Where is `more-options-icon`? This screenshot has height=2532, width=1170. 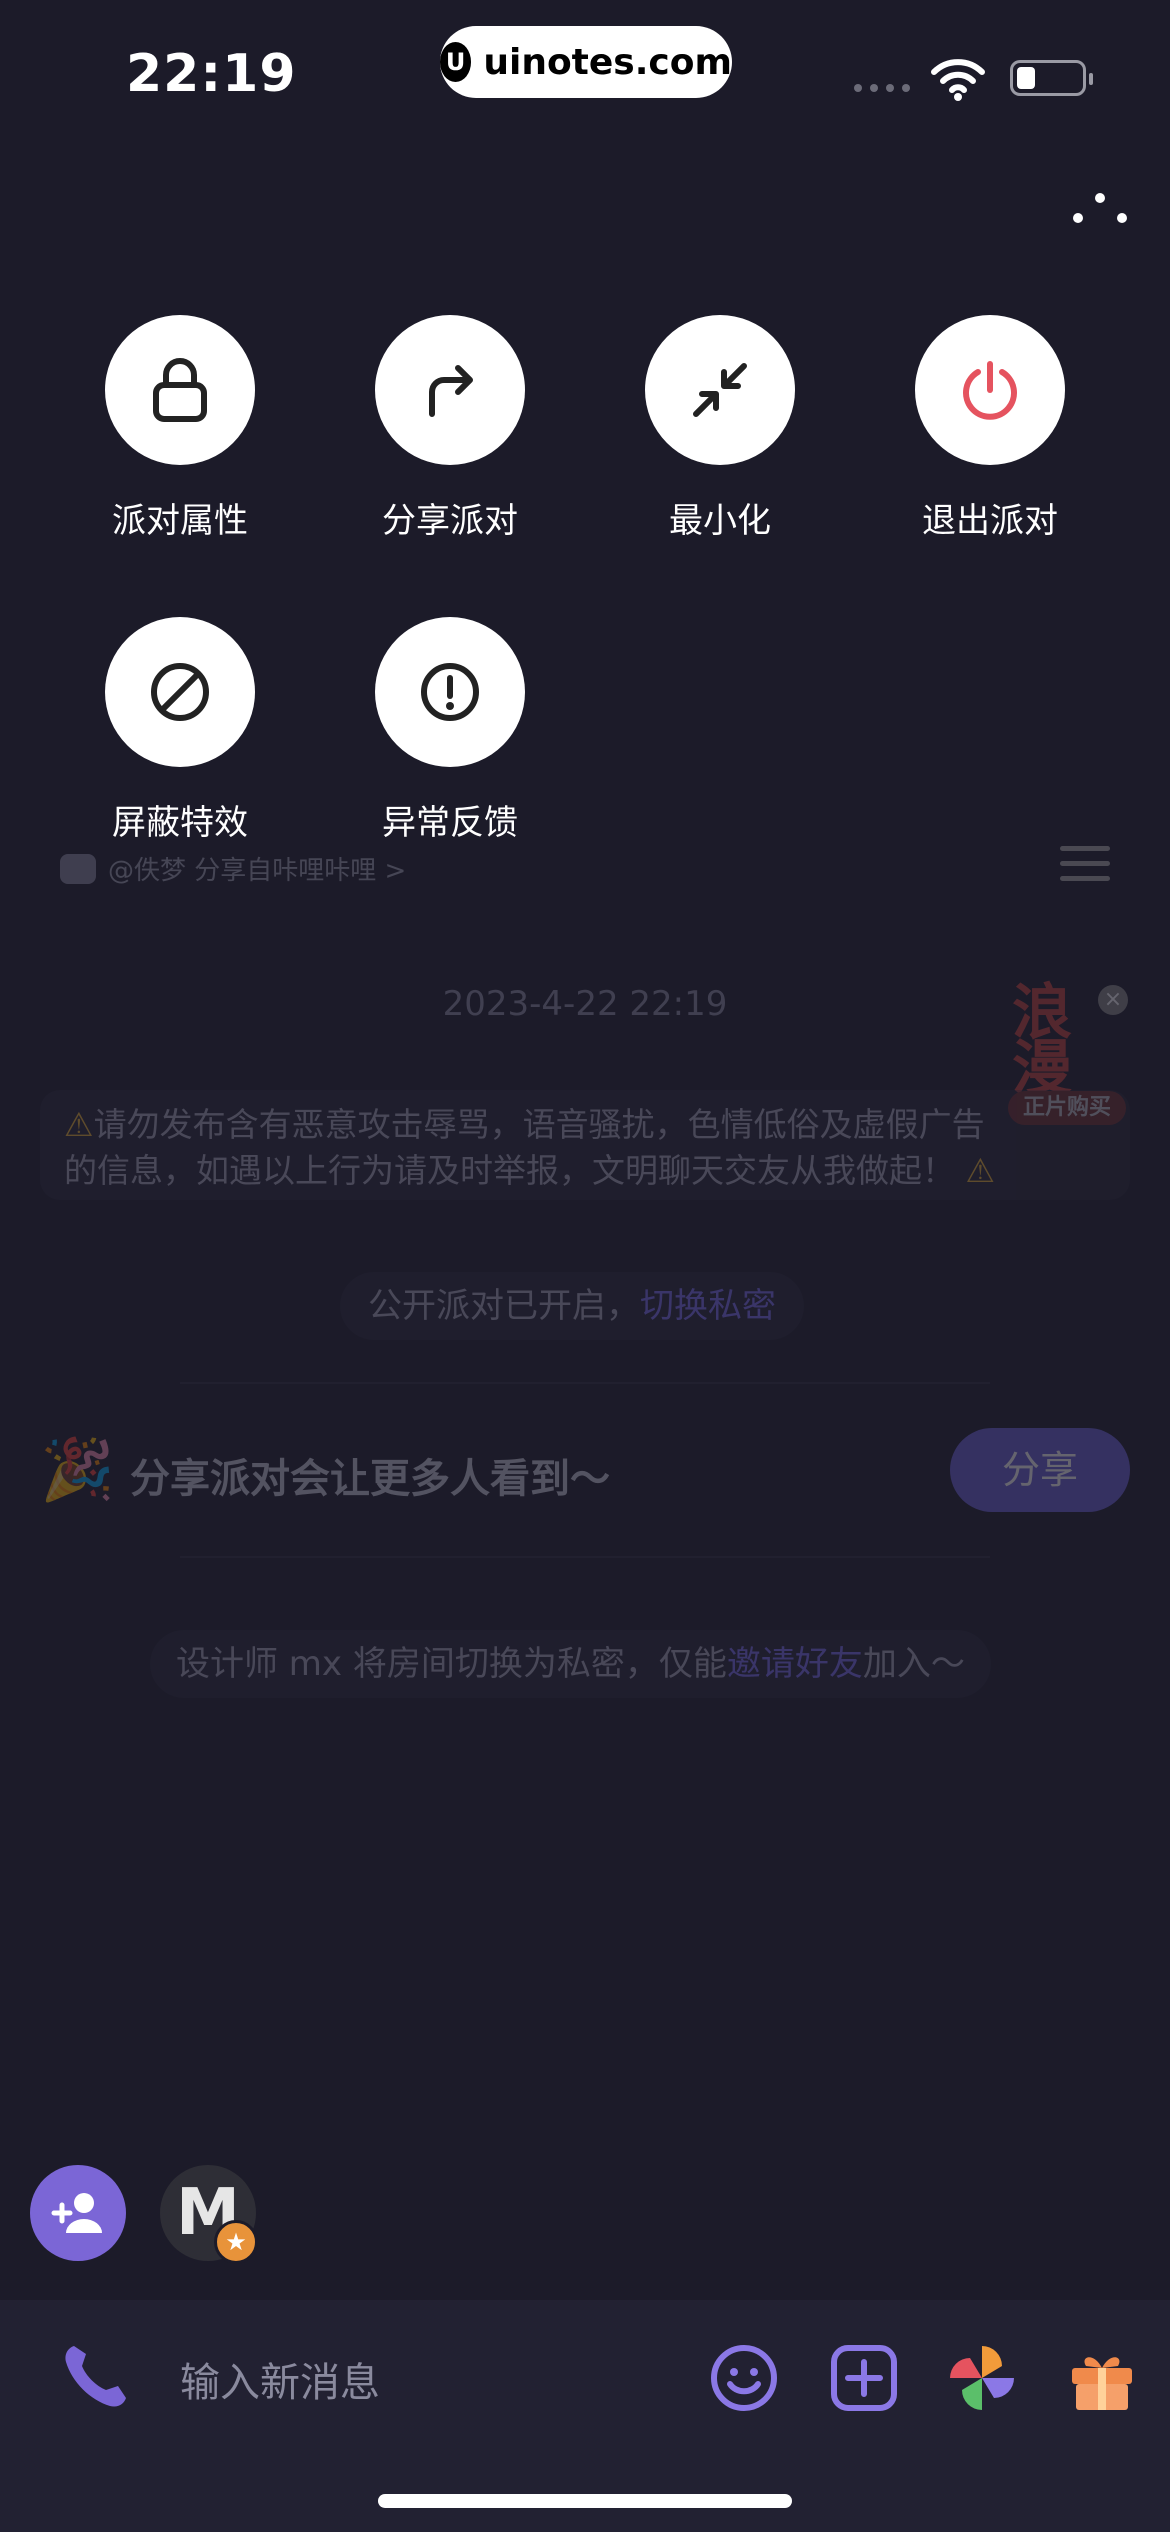
more-options-icon is located at coordinates (1100, 208).